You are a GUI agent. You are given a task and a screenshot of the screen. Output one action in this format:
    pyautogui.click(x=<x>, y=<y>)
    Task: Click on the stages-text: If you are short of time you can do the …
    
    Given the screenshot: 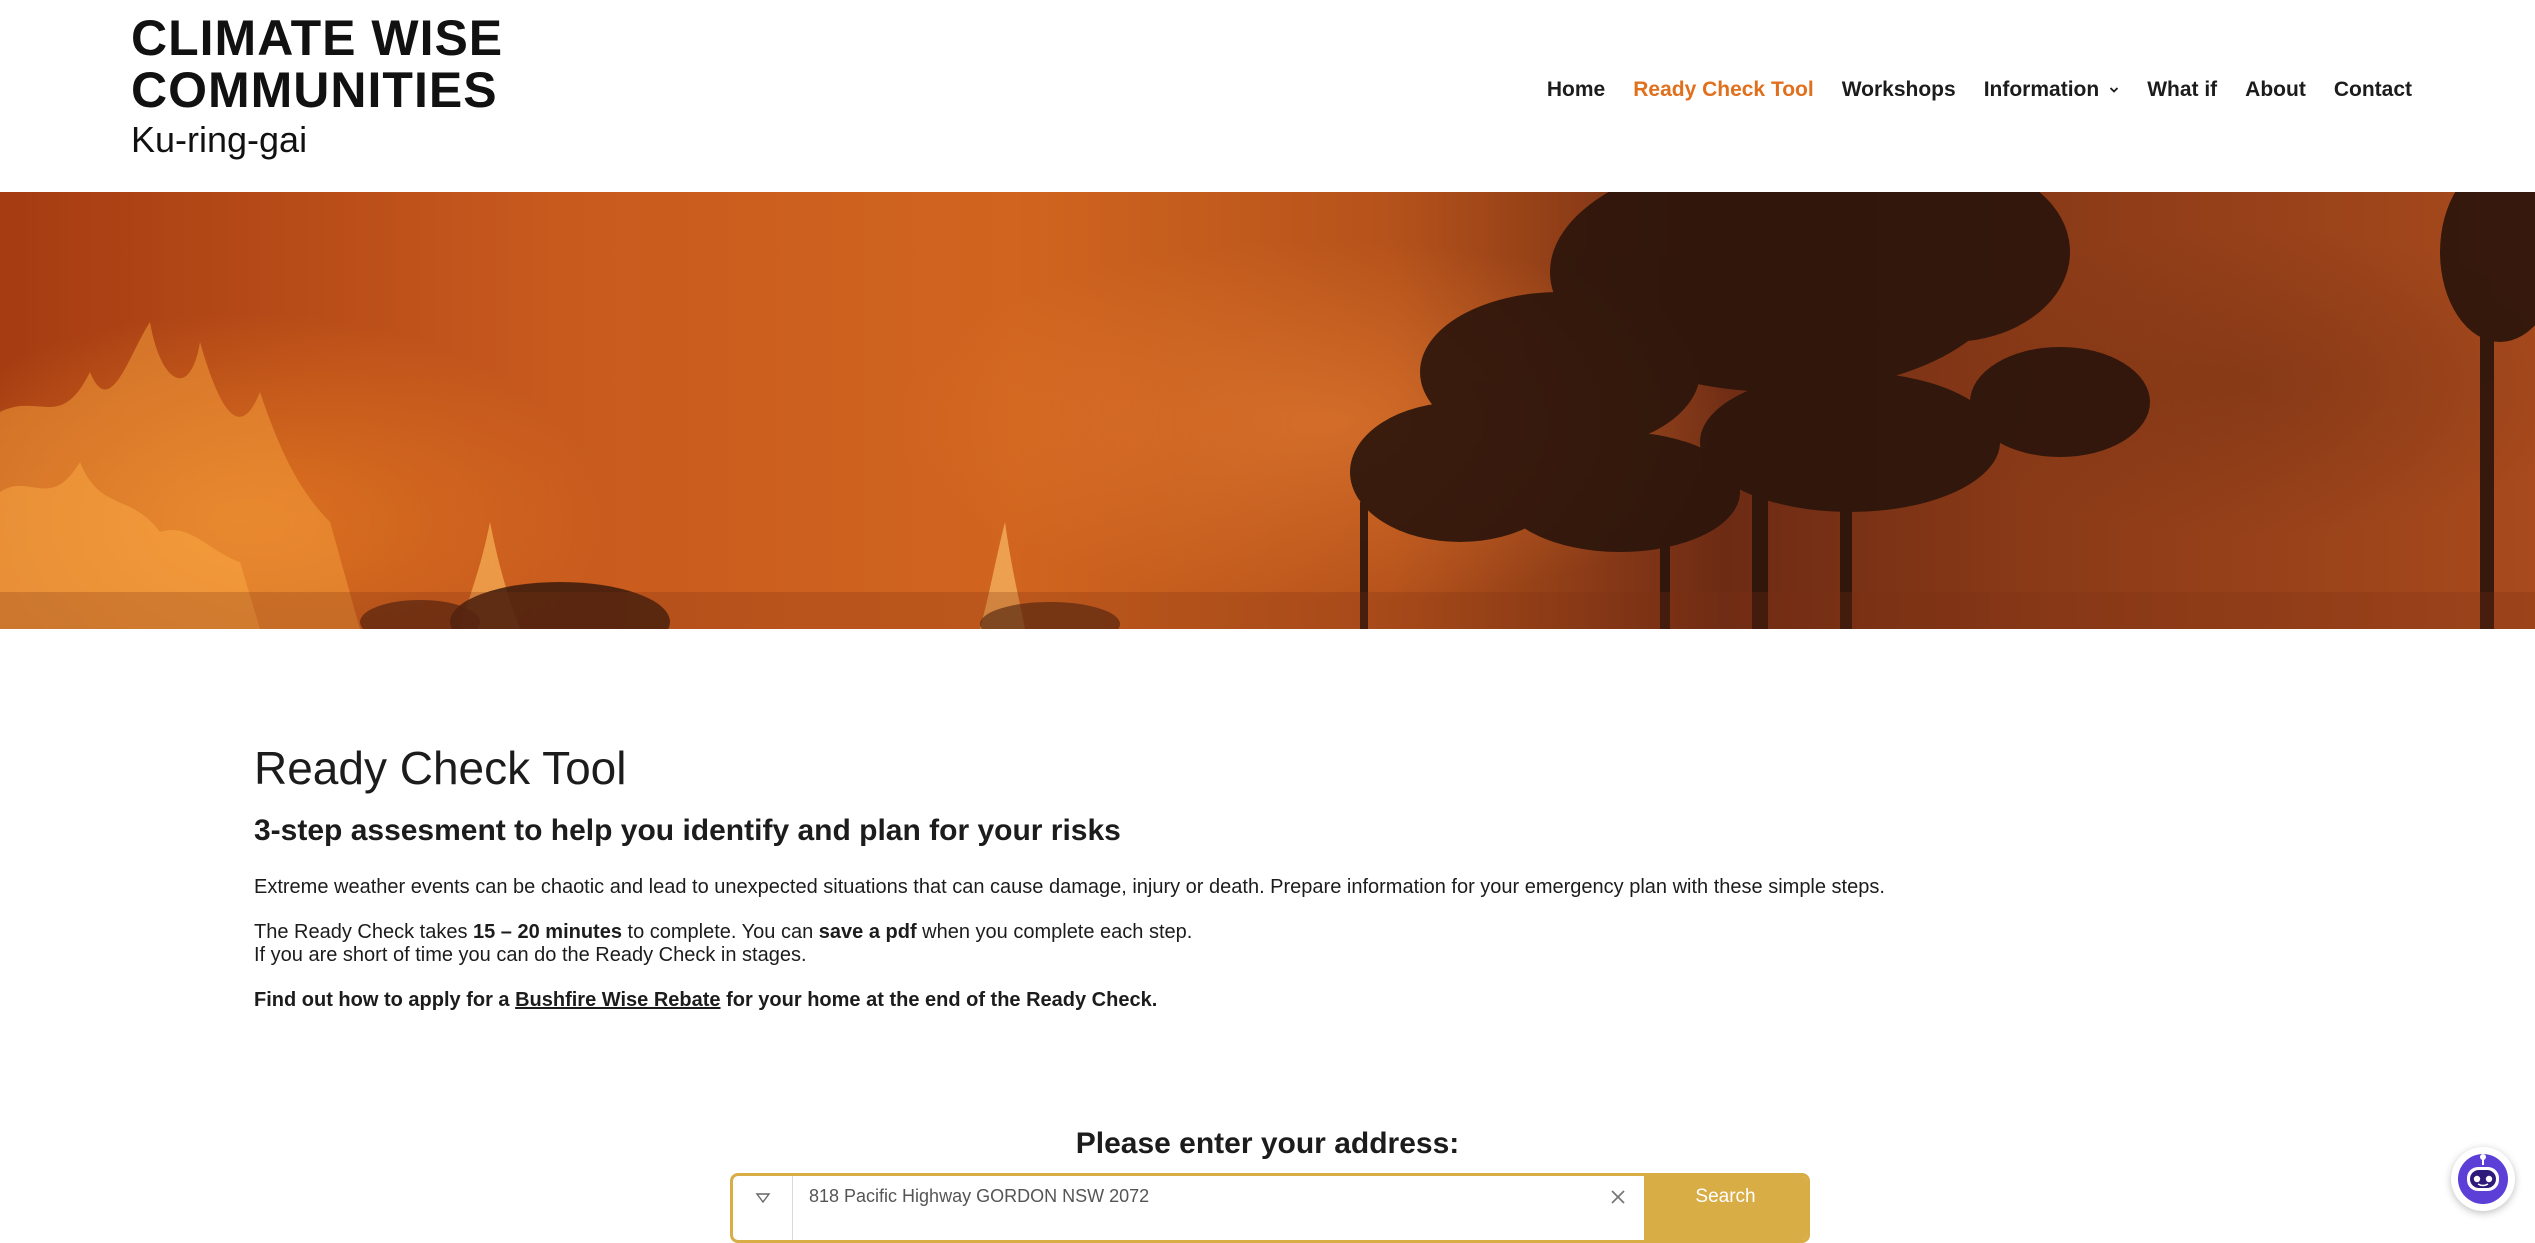 What is the action you would take?
    pyautogui.click(x=530, y=955)
    